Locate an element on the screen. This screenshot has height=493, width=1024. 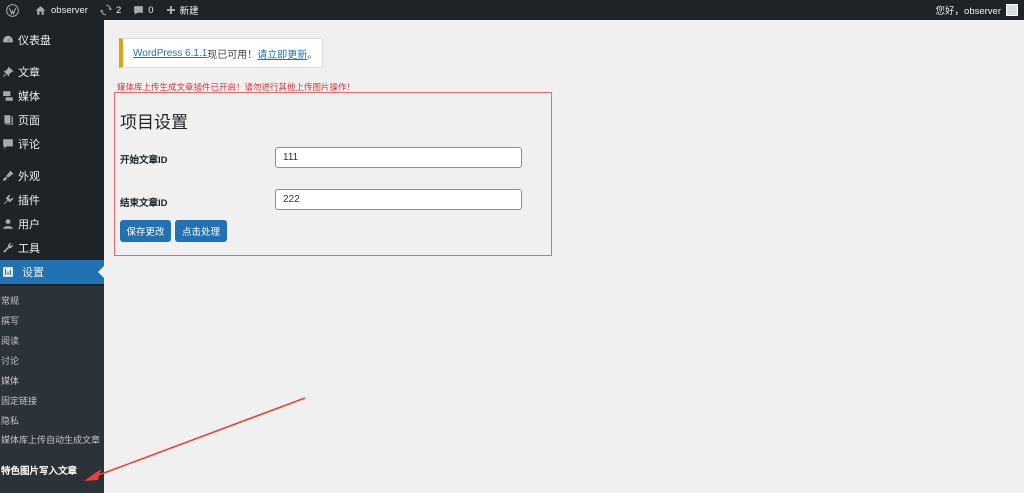
menu-item-settings: 设置 is located at coordinates (52, 272).